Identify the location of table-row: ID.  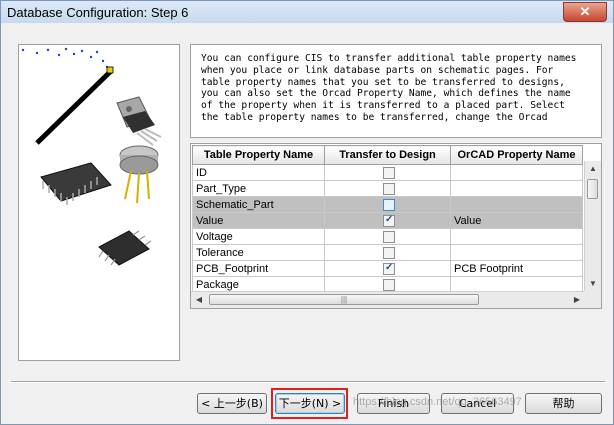
(387, 172).